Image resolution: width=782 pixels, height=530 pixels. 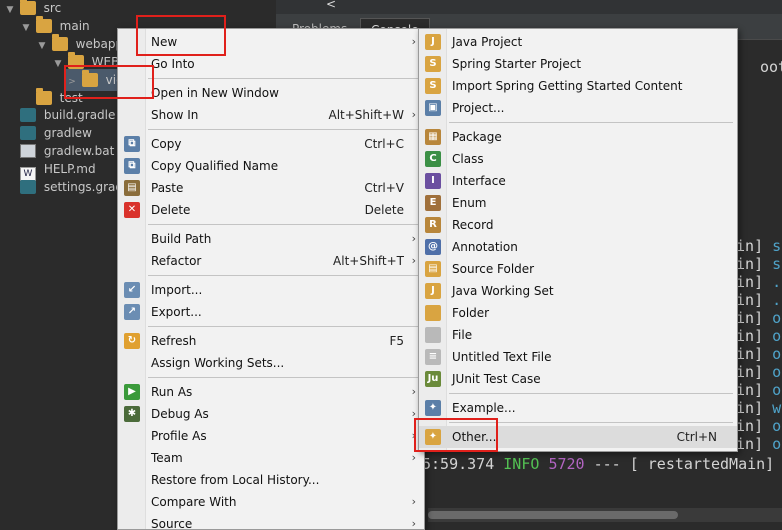 I want to click on new-menu-item-java-working-set: J Java Working Set, so click(x=578, y=291).